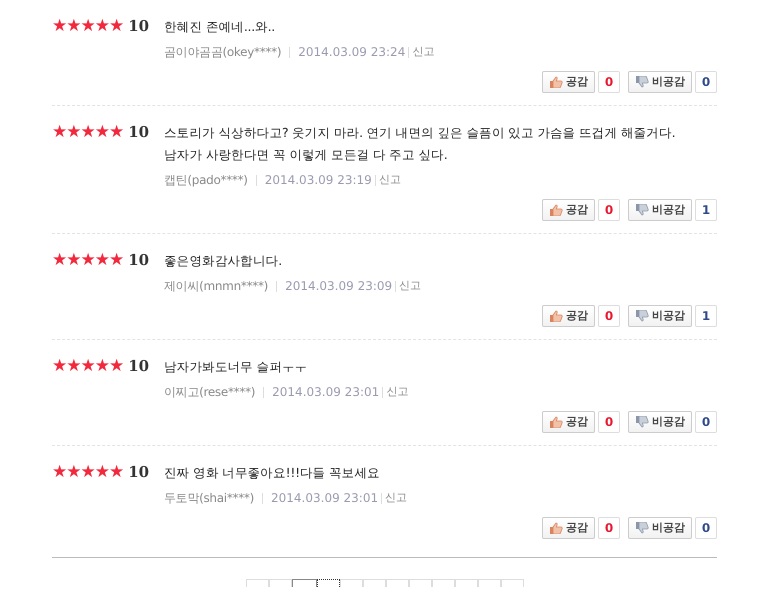  Describe the element at coordinates (420, 133) in the screenshot. I see `review-text: 스토리가 식상하다고? 웃기지 마라. 연기 내면의 깊은 슬픔이 있고 가슴을 뜨겁게 해줄거다.` at that location.